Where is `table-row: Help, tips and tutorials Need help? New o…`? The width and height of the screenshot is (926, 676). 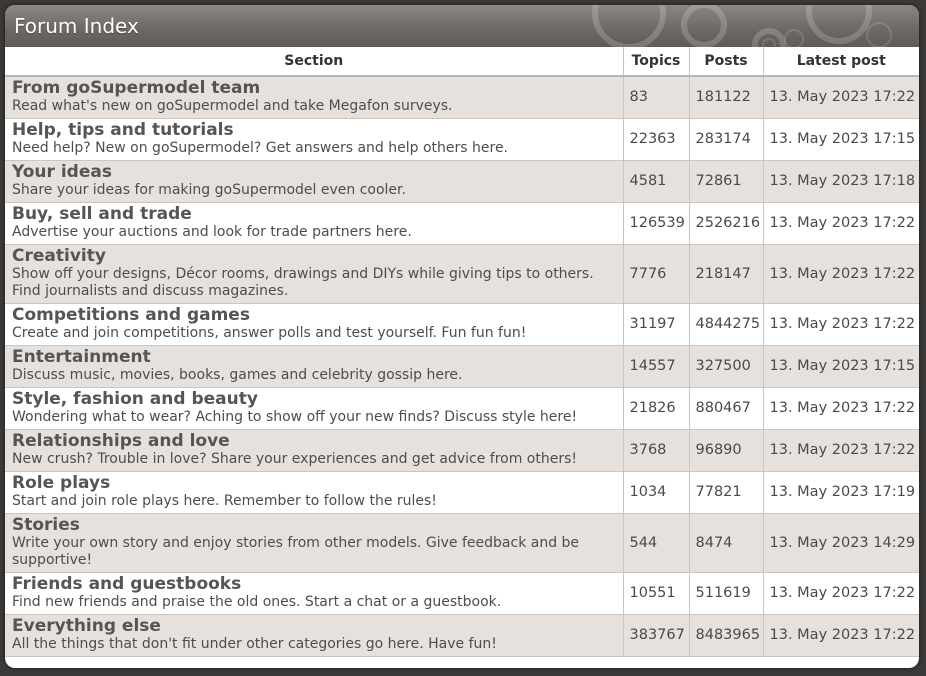 table-row: Help, tips and tutorials Need help? New o… is located at coordinates (462, 139).